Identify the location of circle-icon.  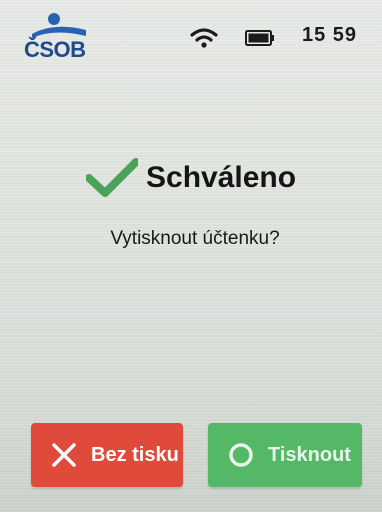
(241, 455).